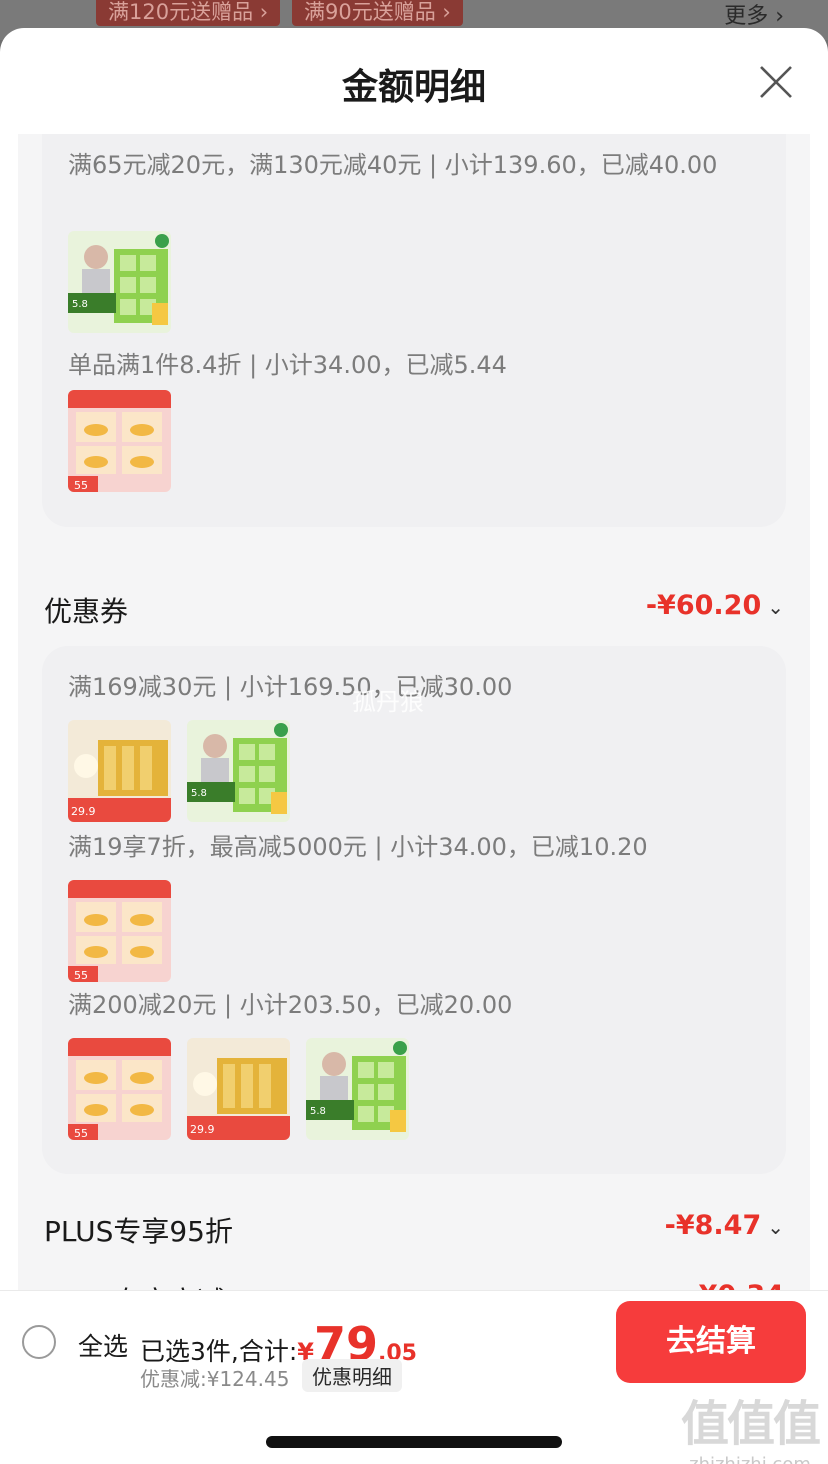 This screenshot has width=828, height=1464. What do you see at coordinates (750, 1459) in the screenshot?
I see `site-url: zhizhizhi.com` at bounding box center [750, 1459].